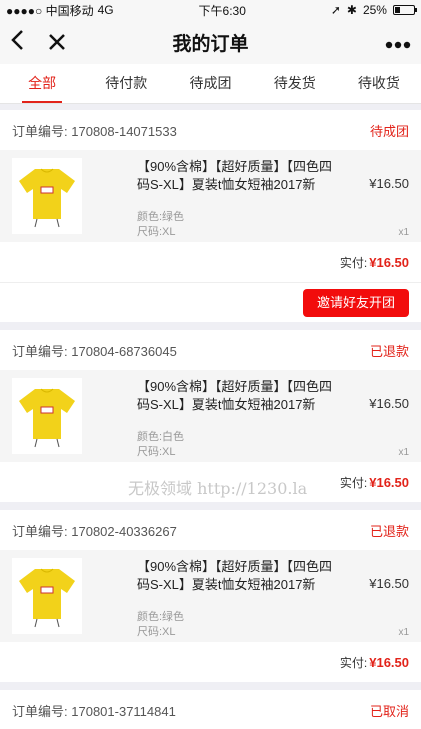  What do you see at coordinates (42, 83) in the screenshot?
I see `tab-all: 全部` at bounding box center [42, 83].